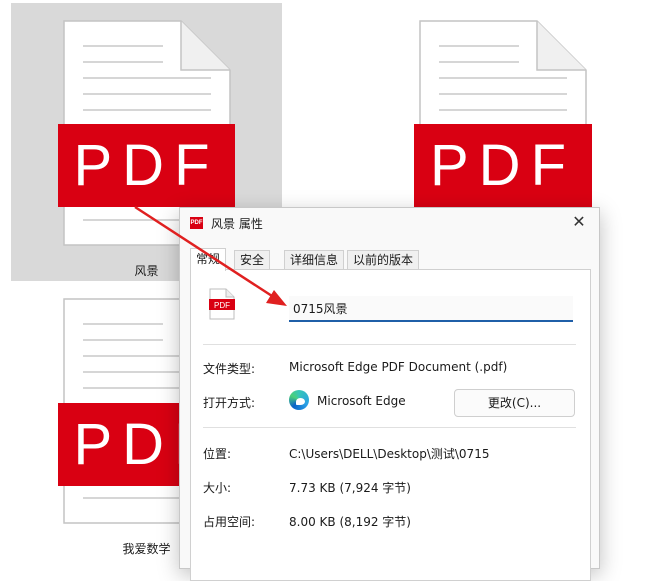  What do you see at coordinates (314, 260) in the screenshot?
I see `tab-details: 详细信息` at bounding box center [314, 260].